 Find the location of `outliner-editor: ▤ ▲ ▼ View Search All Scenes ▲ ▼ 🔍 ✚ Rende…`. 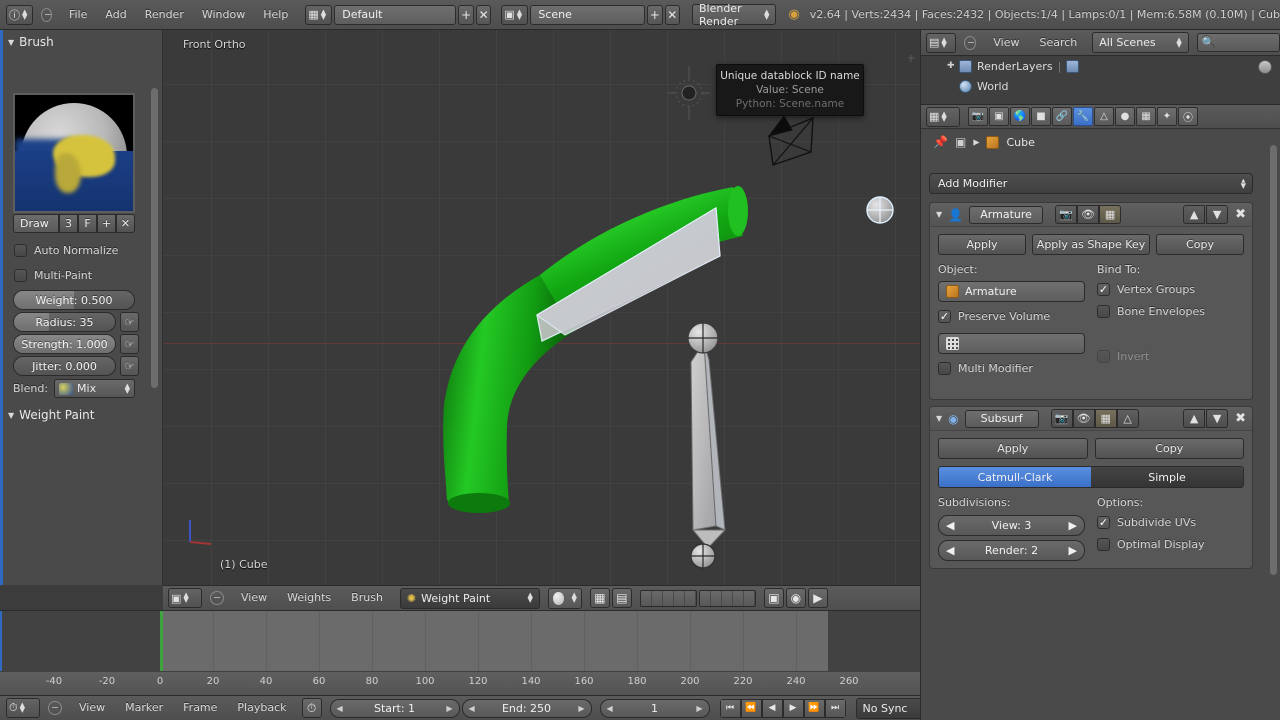

outliner-editor: ▤ ▲ ▼ View Search All Scenes ▲ ▼ 🔍 ✚ Rende… is located at coordinates (1100, 67).